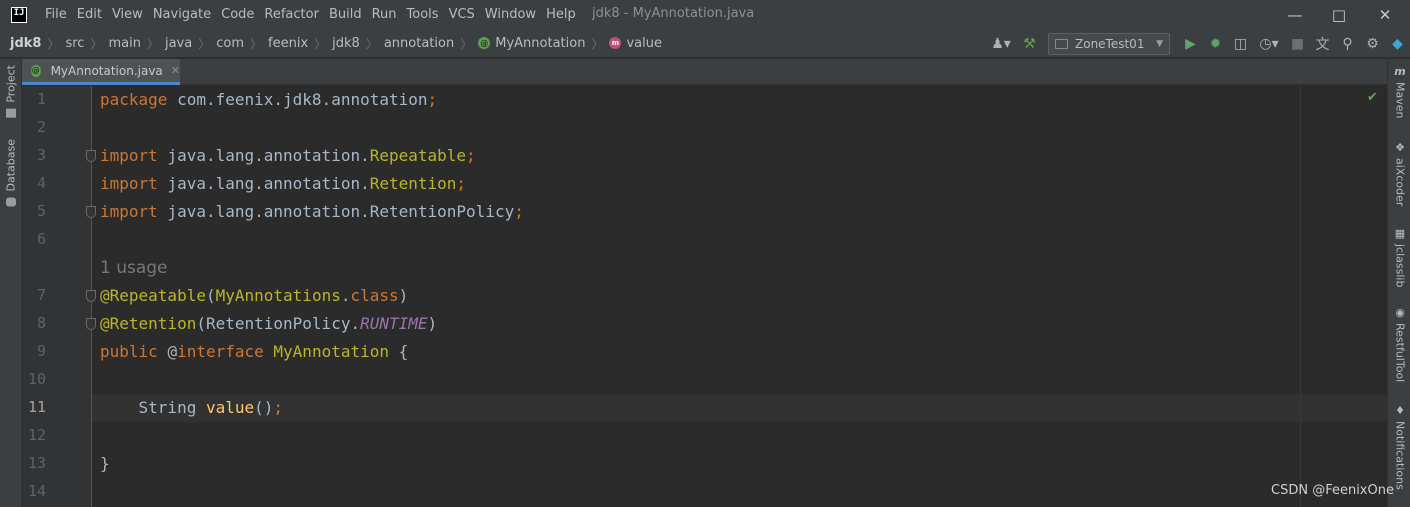  Describe the element at coordinates (105, 464) in the screenshot. I see `code-line: }` at that location.